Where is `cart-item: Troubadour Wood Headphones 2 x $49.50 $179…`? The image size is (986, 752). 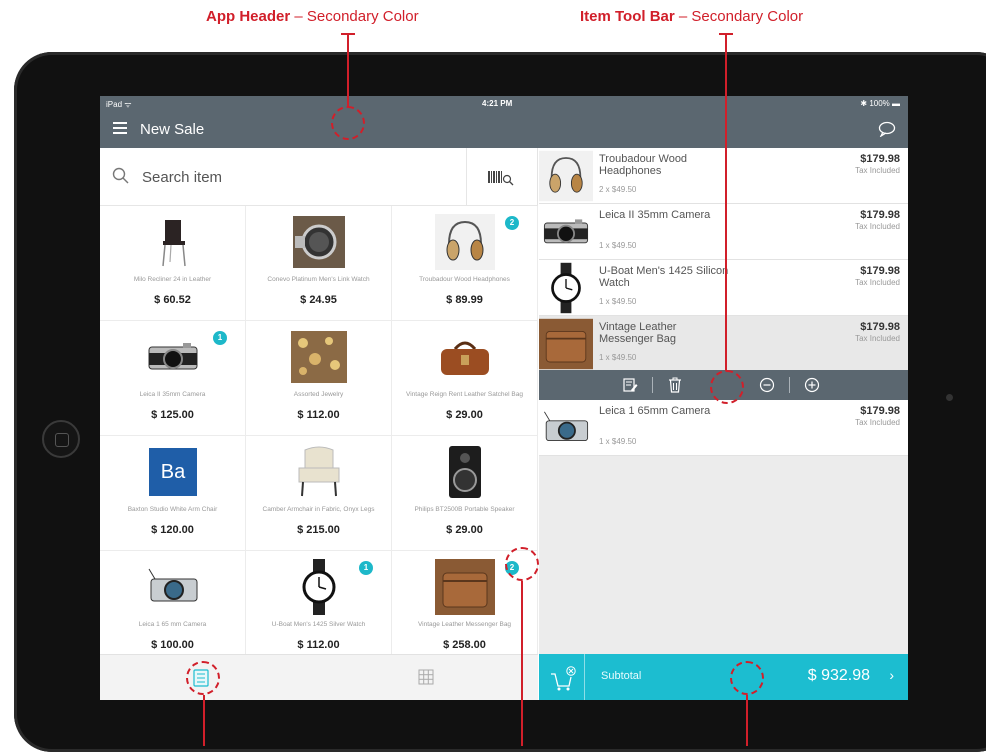 cart-item: Troubadour Wood Headphones 2 x $49.50 $179… is located at coordinates (723, 176).